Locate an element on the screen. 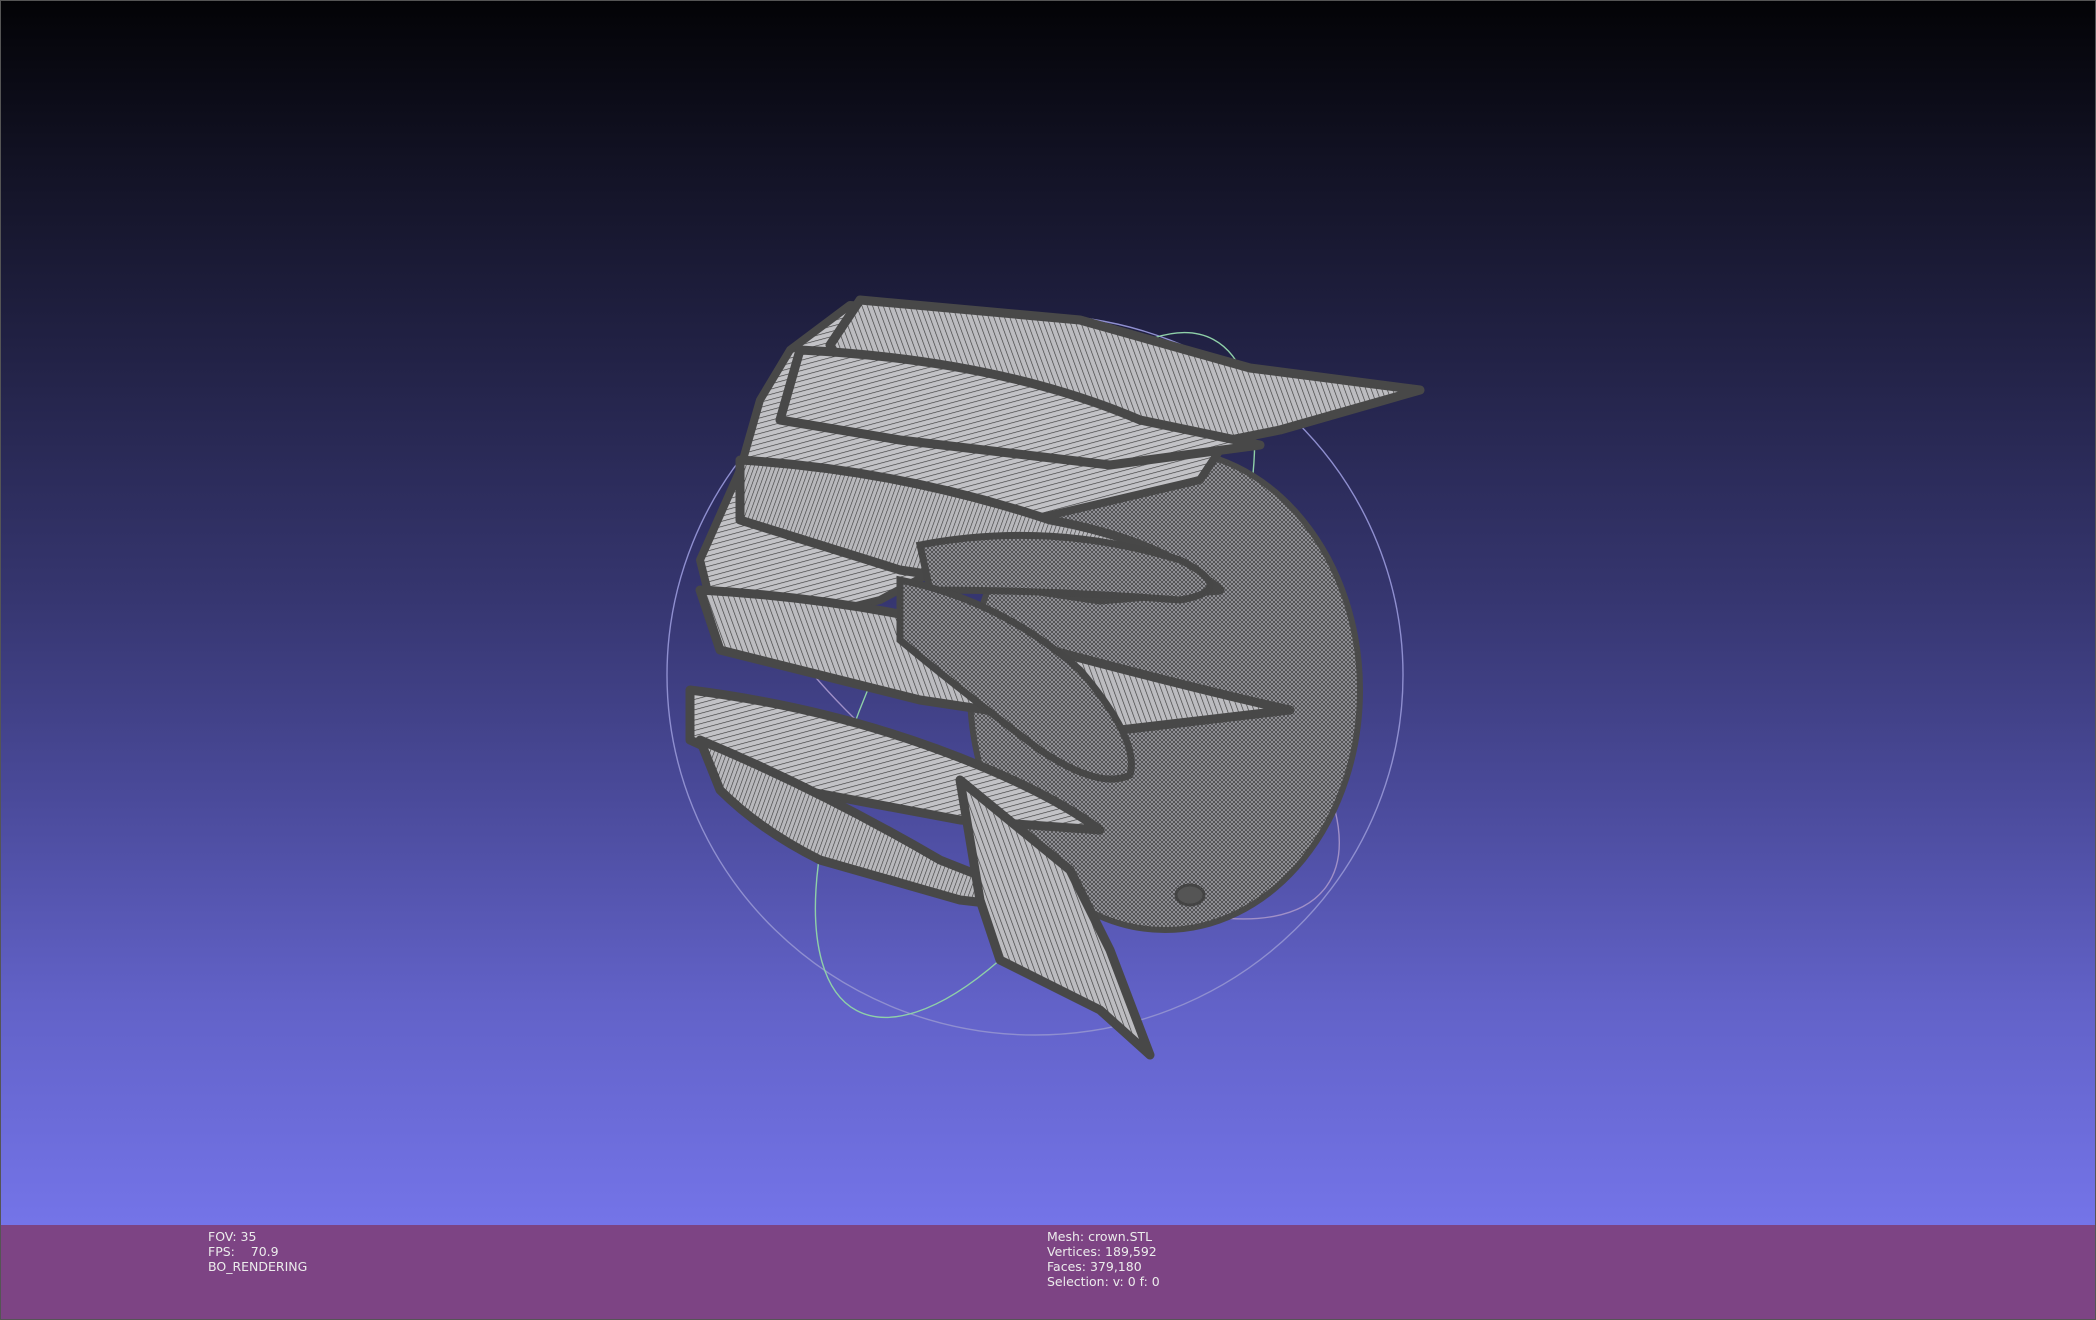 The width and height of the screenshot is (2096, 1320). mesh-name-text: Mesh: crown.STL is located at coordinates (1100, 1236).